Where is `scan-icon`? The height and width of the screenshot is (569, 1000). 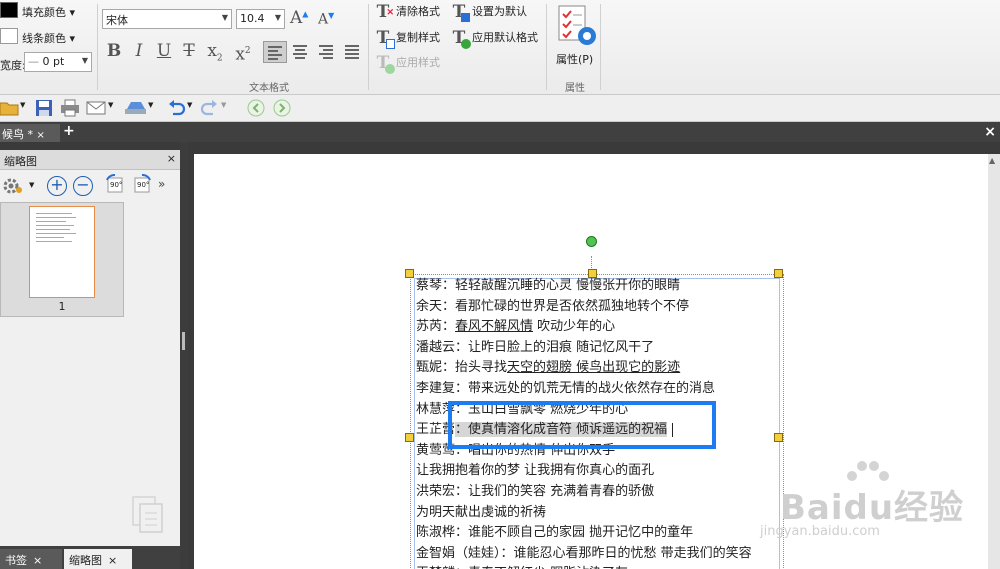
scan-icon is located at coordinates (135, 108).